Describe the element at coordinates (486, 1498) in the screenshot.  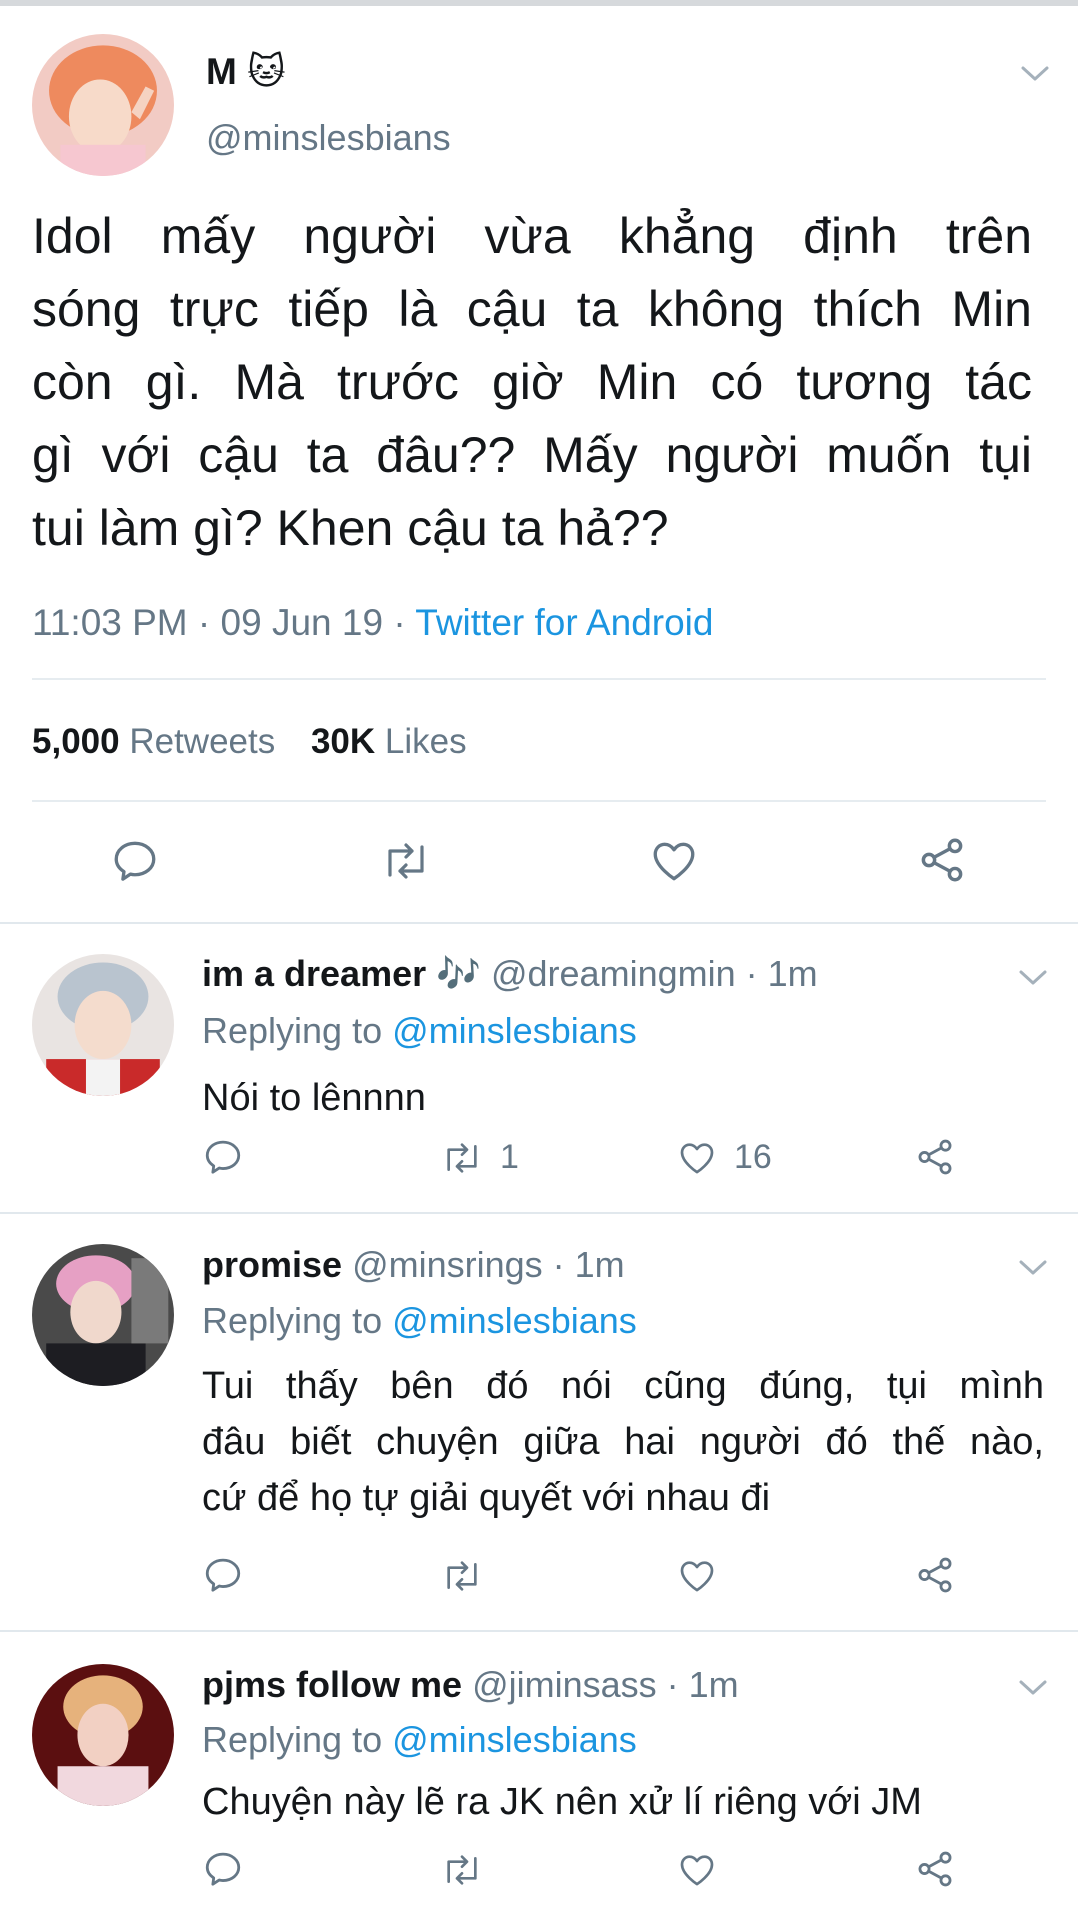
I see `reply-text-line: cứ để họ tự giải quyết với nhau đi` at that location.